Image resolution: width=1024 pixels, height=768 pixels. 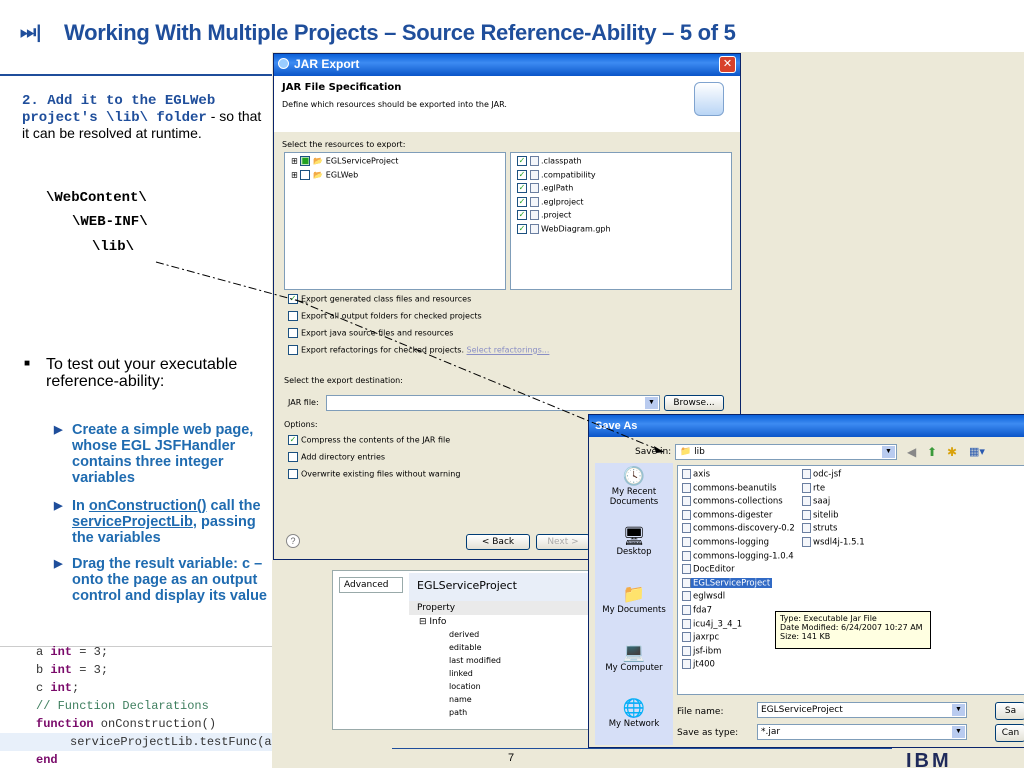 I want to click on file-entry: sitelib, so click(x=821, y=514).